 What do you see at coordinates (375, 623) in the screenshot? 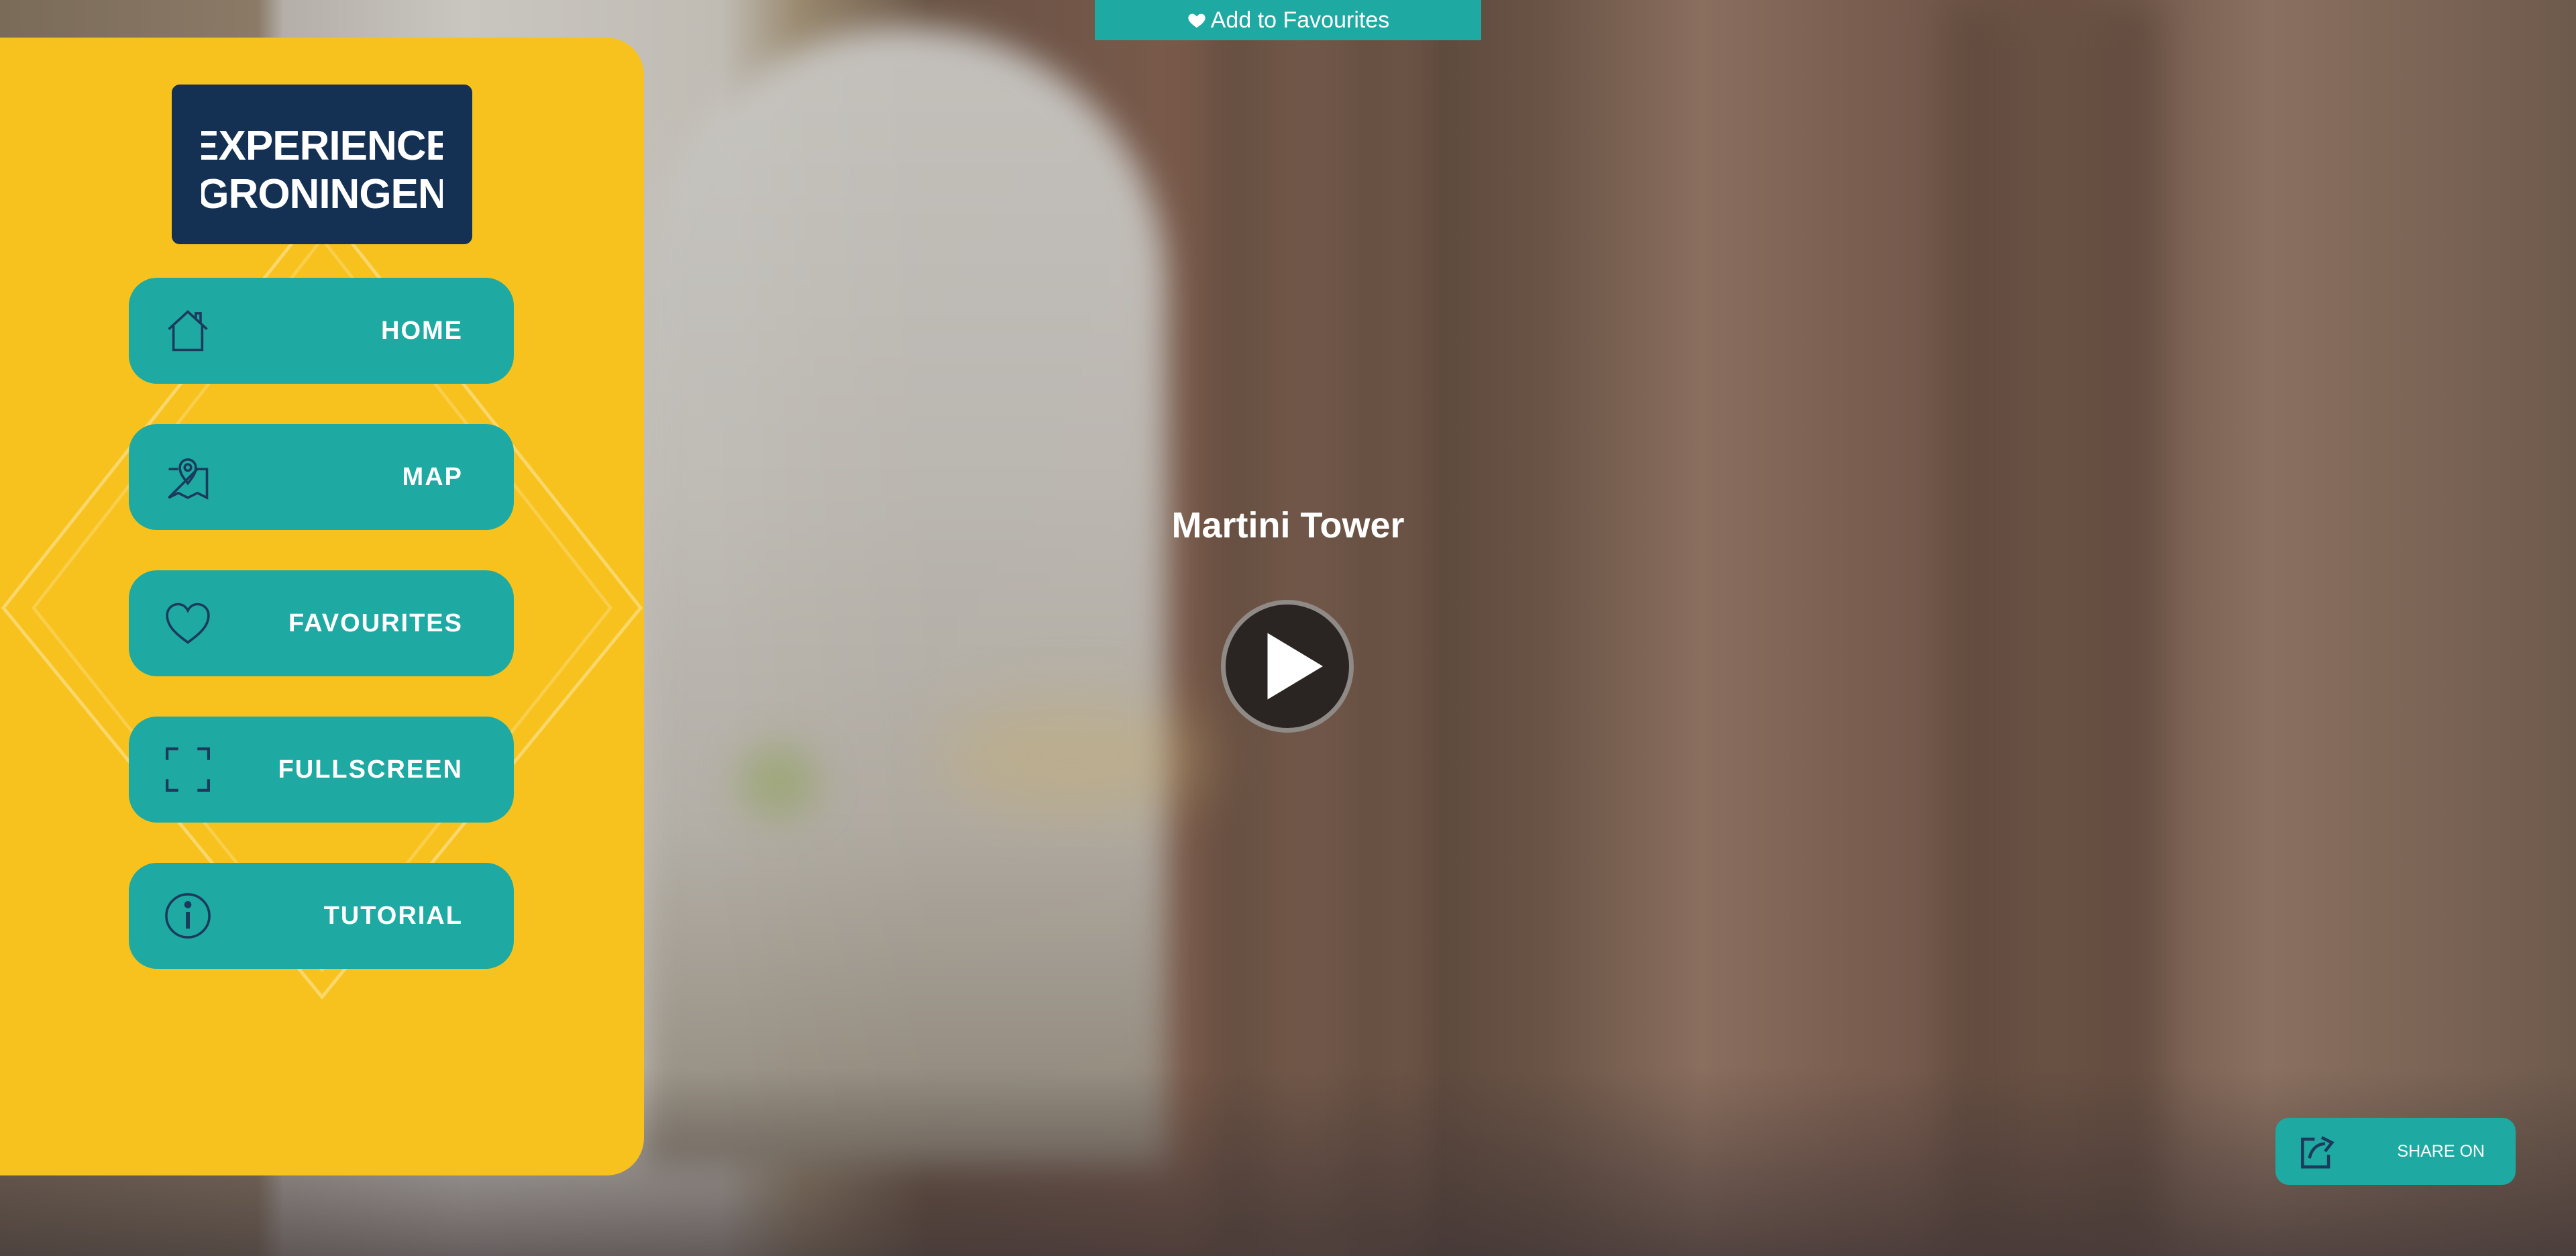
I see `nav-favourites-label: FAVOURITES` at bounding box center [375, 623].